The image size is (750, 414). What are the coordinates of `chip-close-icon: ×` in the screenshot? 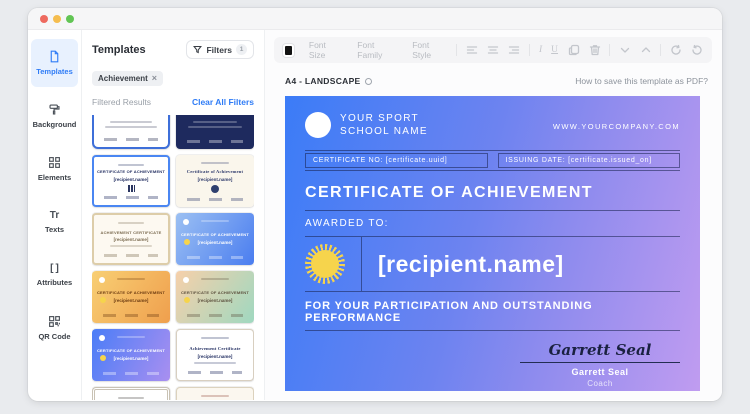 It's located at (154, 78).